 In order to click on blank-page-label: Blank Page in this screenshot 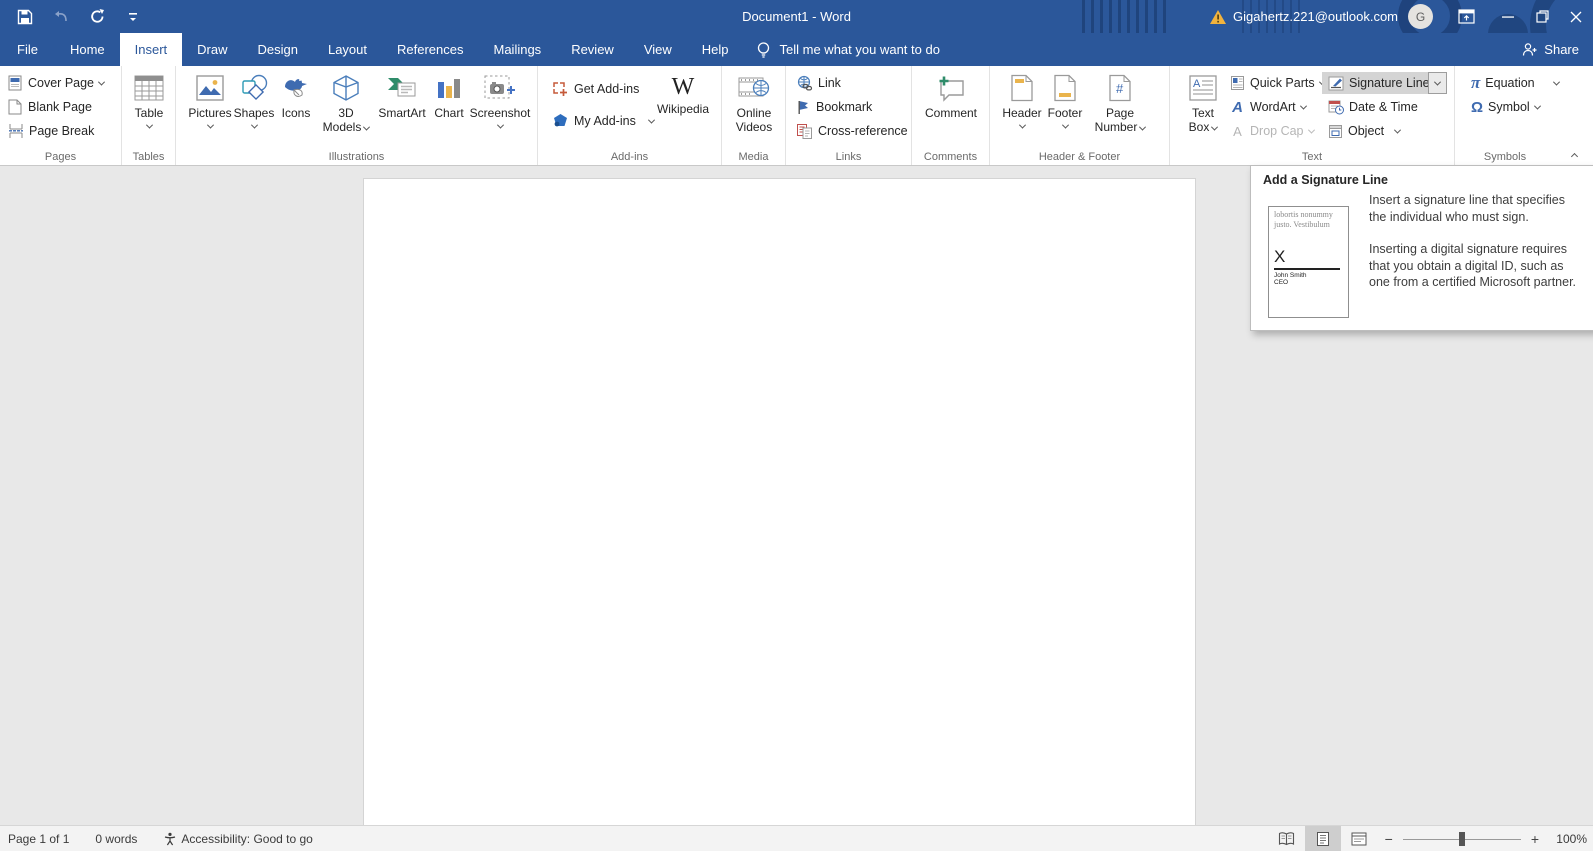, I will do `click(60, 107)`.